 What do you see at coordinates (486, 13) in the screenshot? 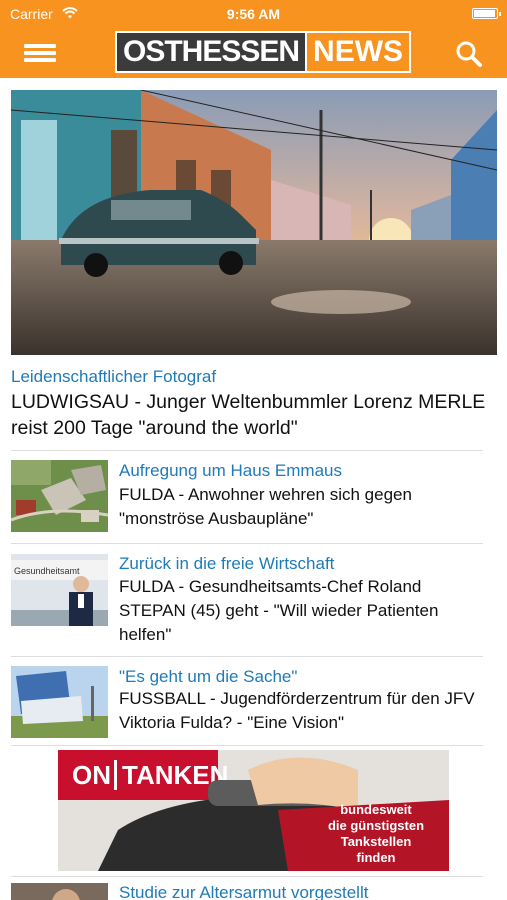
I see `battery-icon` at bounding box center [486, 13].